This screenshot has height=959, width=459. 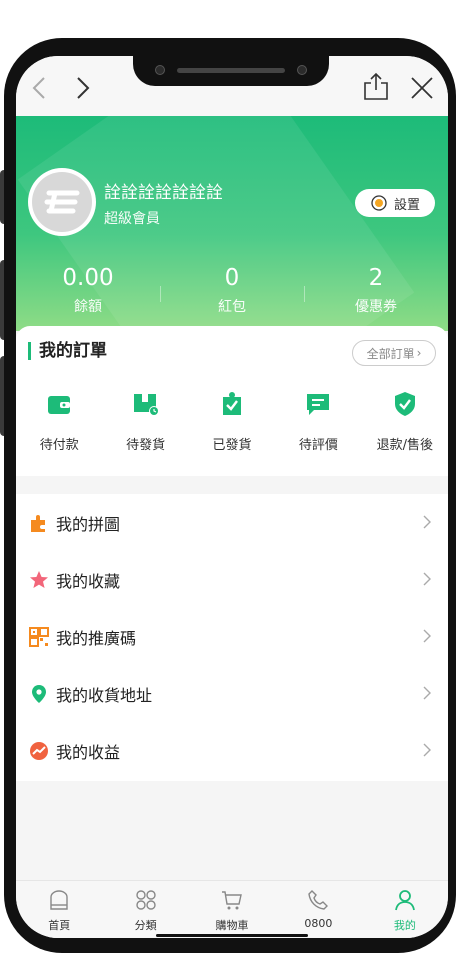 What do you see at coordinates (104, 695) in the screenshot?
I see `menu-item-label: 我的收貨地址` at bounding box center [104, 695].